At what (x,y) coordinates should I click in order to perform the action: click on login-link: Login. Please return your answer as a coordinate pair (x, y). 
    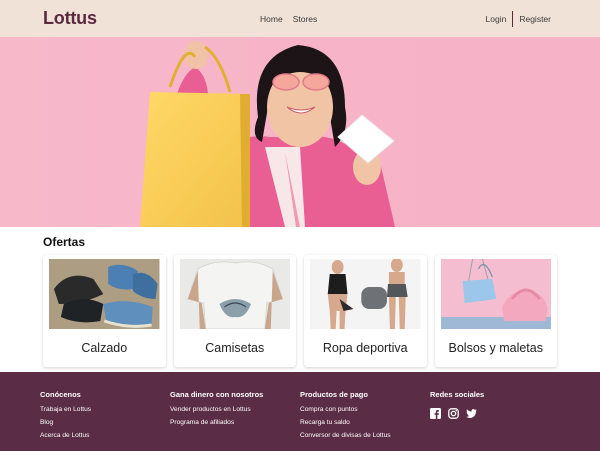
    Looking at the image, I should click on (496, 19).